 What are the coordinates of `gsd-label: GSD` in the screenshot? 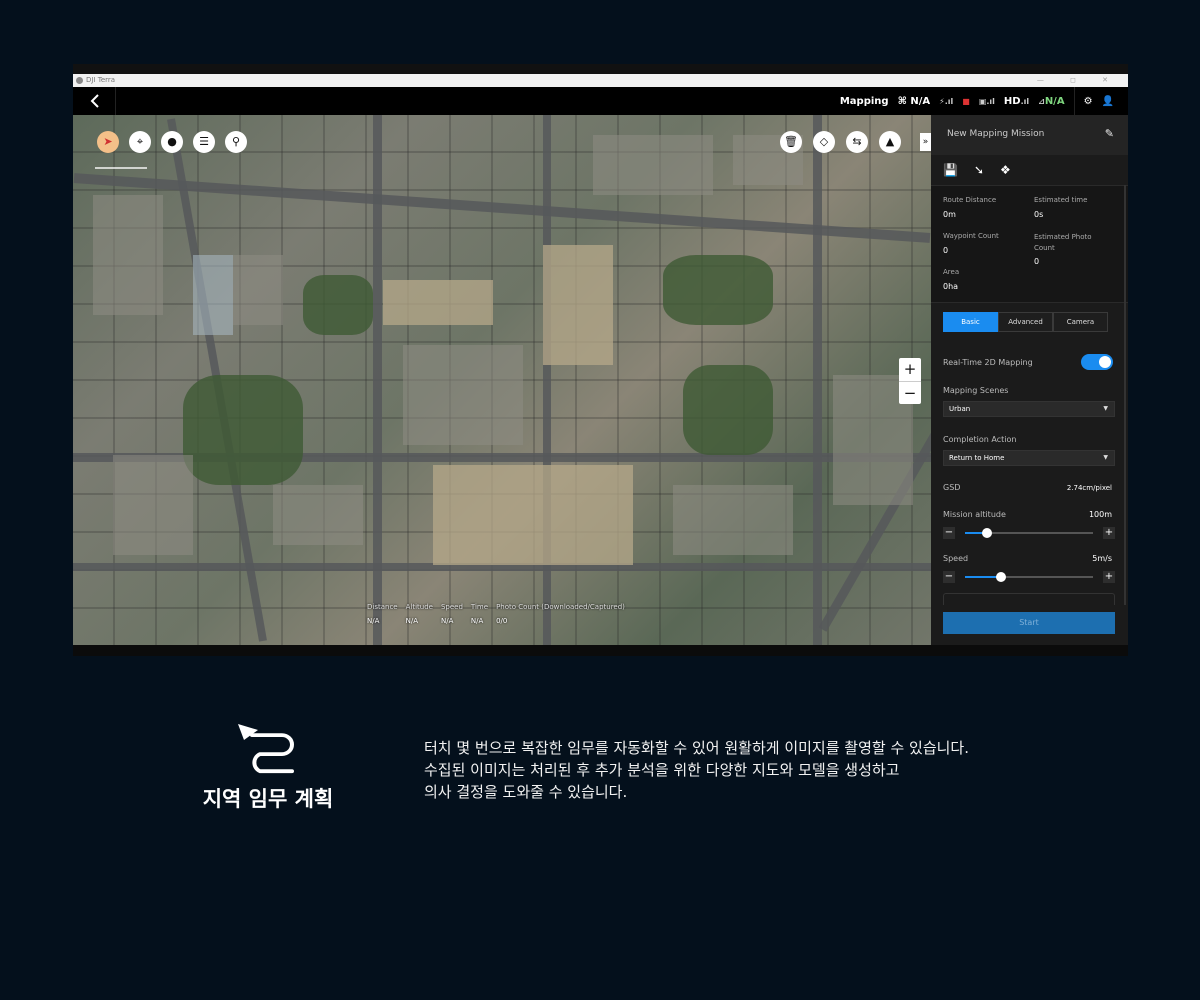 It's located at (952, 487).